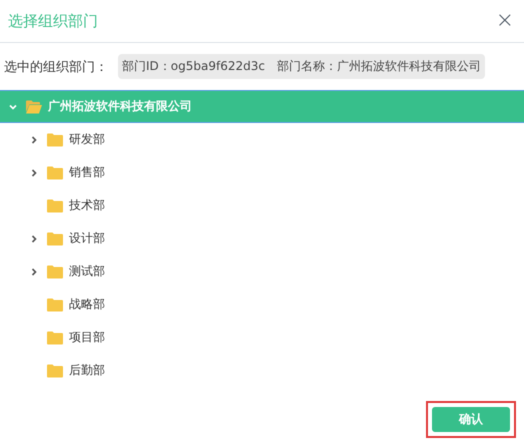 The height and width of the screenshot is (444, 524). I want to click on node-label: 后勤部, so click(87, 370).